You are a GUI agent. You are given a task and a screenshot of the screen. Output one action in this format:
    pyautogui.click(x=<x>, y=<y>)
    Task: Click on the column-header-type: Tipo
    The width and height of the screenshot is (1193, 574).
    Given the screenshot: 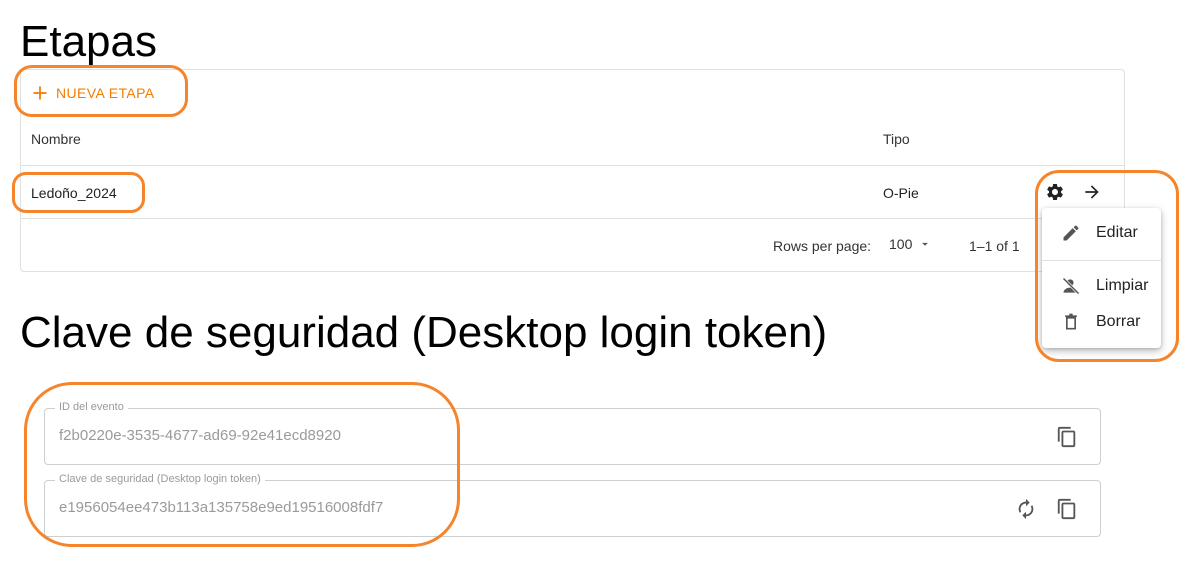 What is the action you would take?
    pyautogui.click(x=896, y=139)
    